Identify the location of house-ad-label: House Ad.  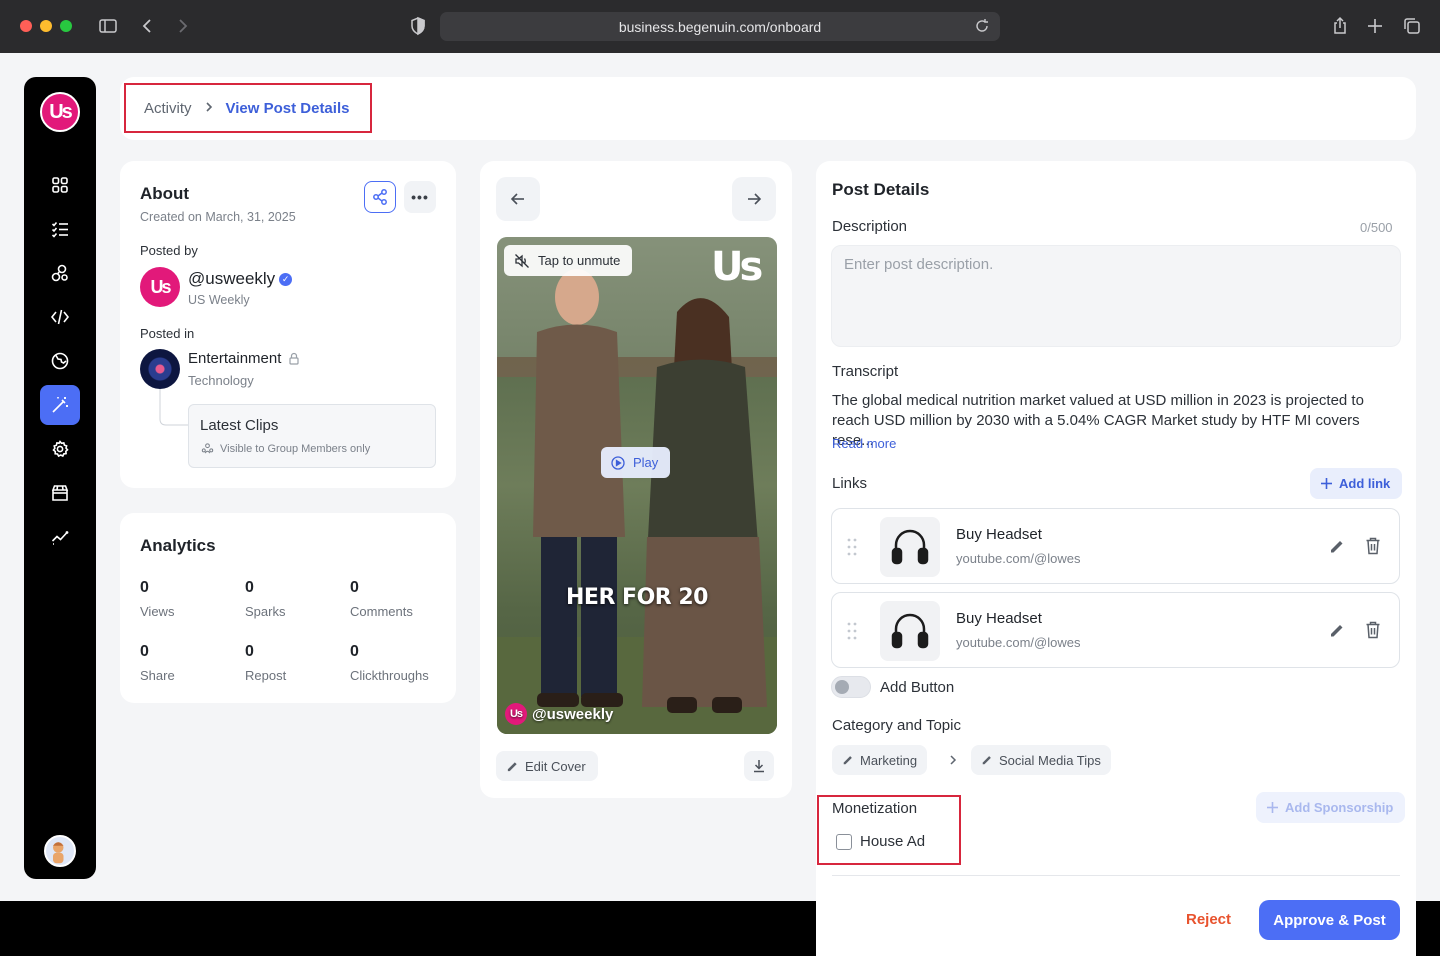
(893, 841).